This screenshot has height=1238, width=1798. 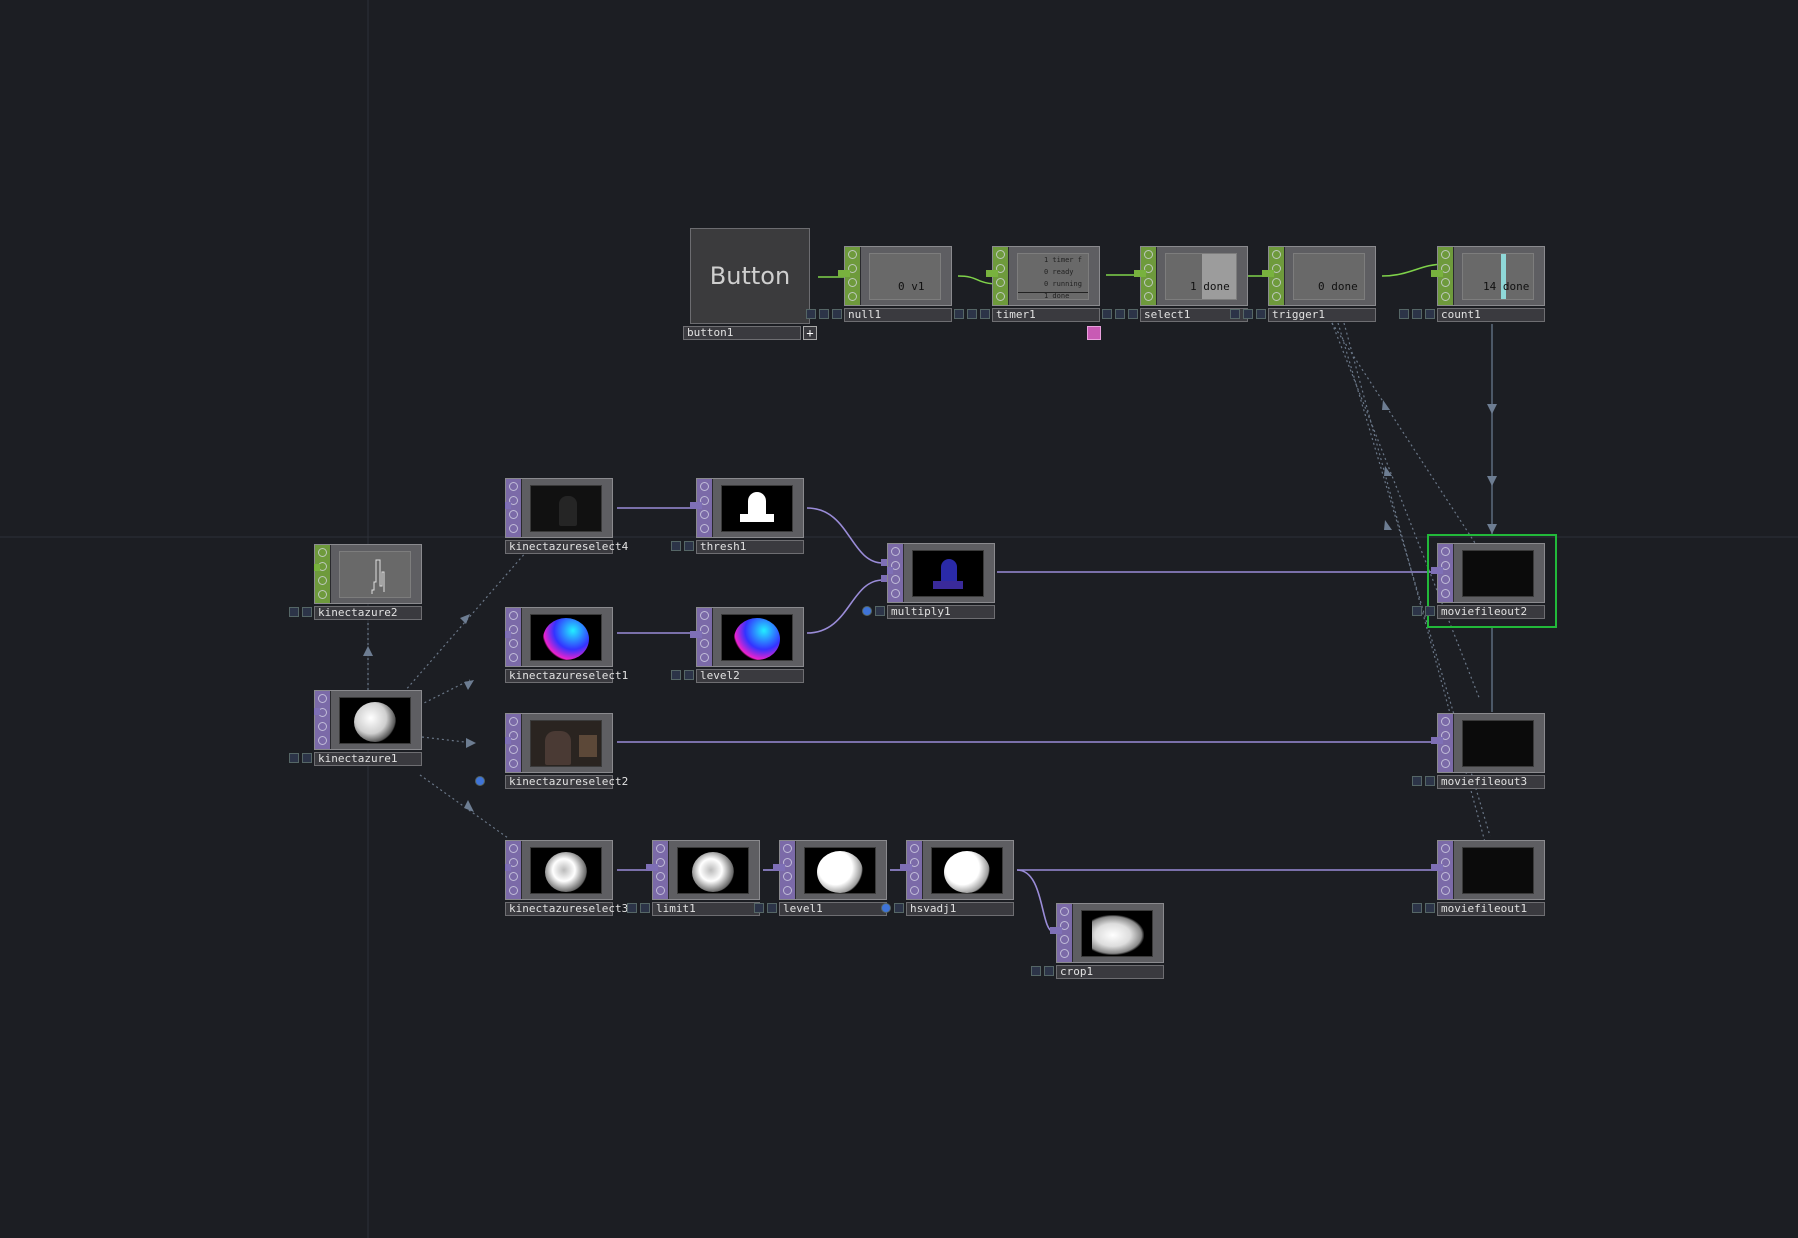 What do you see at coordinates (742, 333) in the screenshot?
I see `node-label-button1: button1` at bounding box center [742, 333].